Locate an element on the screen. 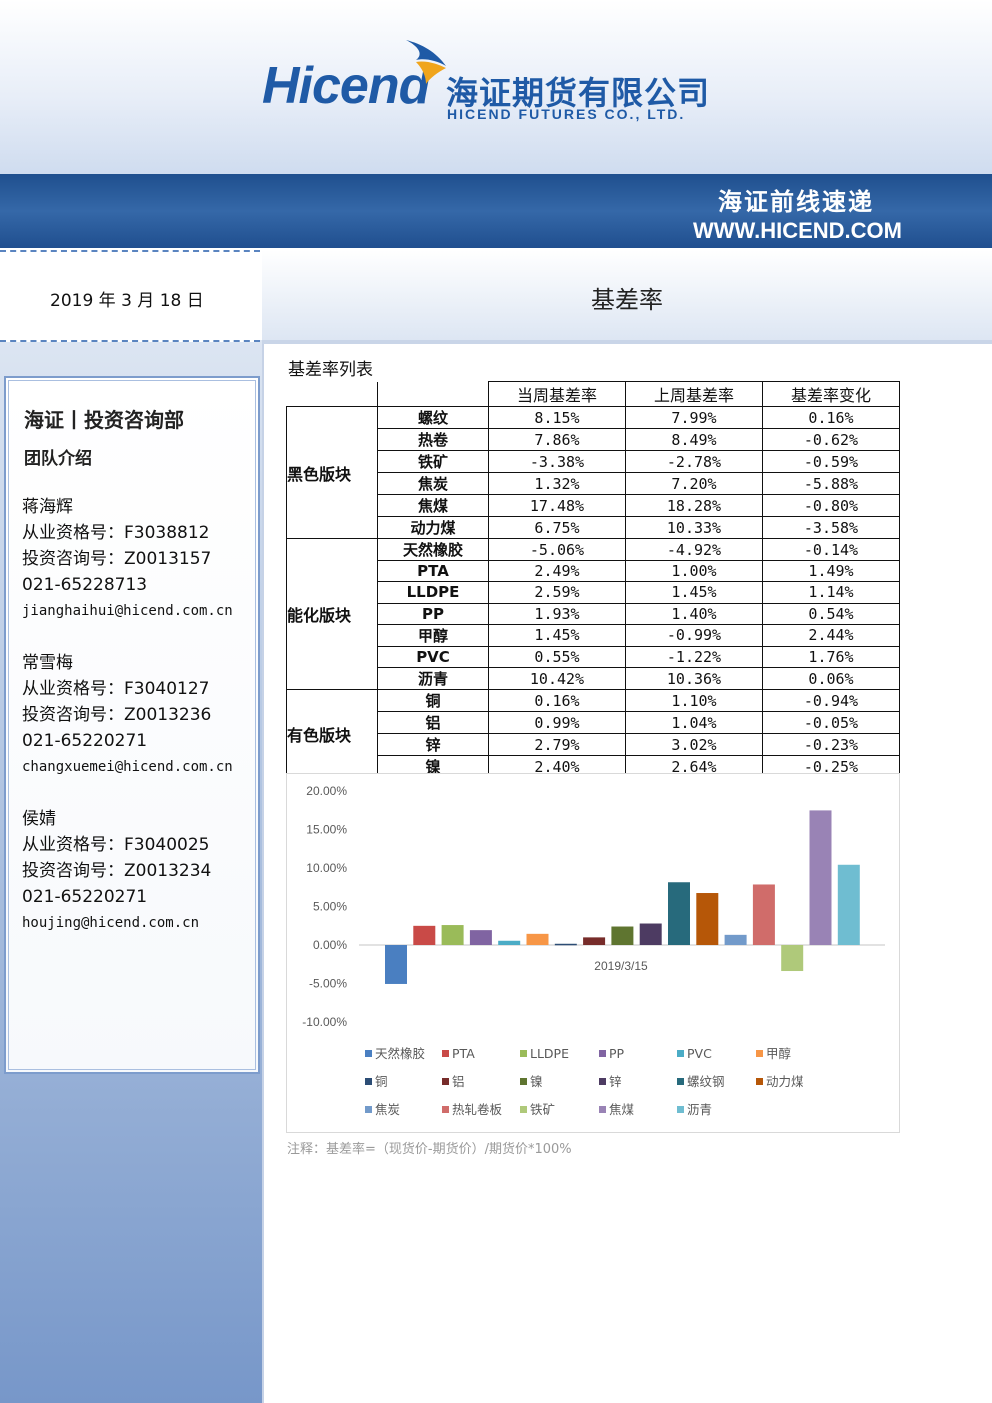 The width and height of the screenshot is (992, 1403). current-week-rate: 1.45% is located at coordinates (557, 635).